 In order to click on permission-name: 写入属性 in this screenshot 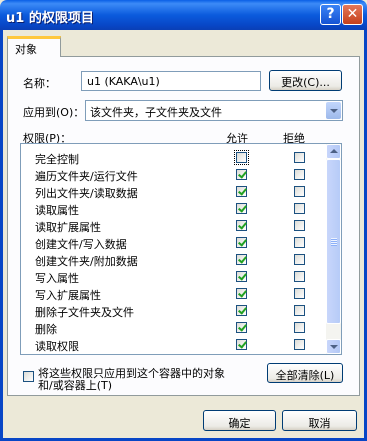, I will do `click(57, 278)`.